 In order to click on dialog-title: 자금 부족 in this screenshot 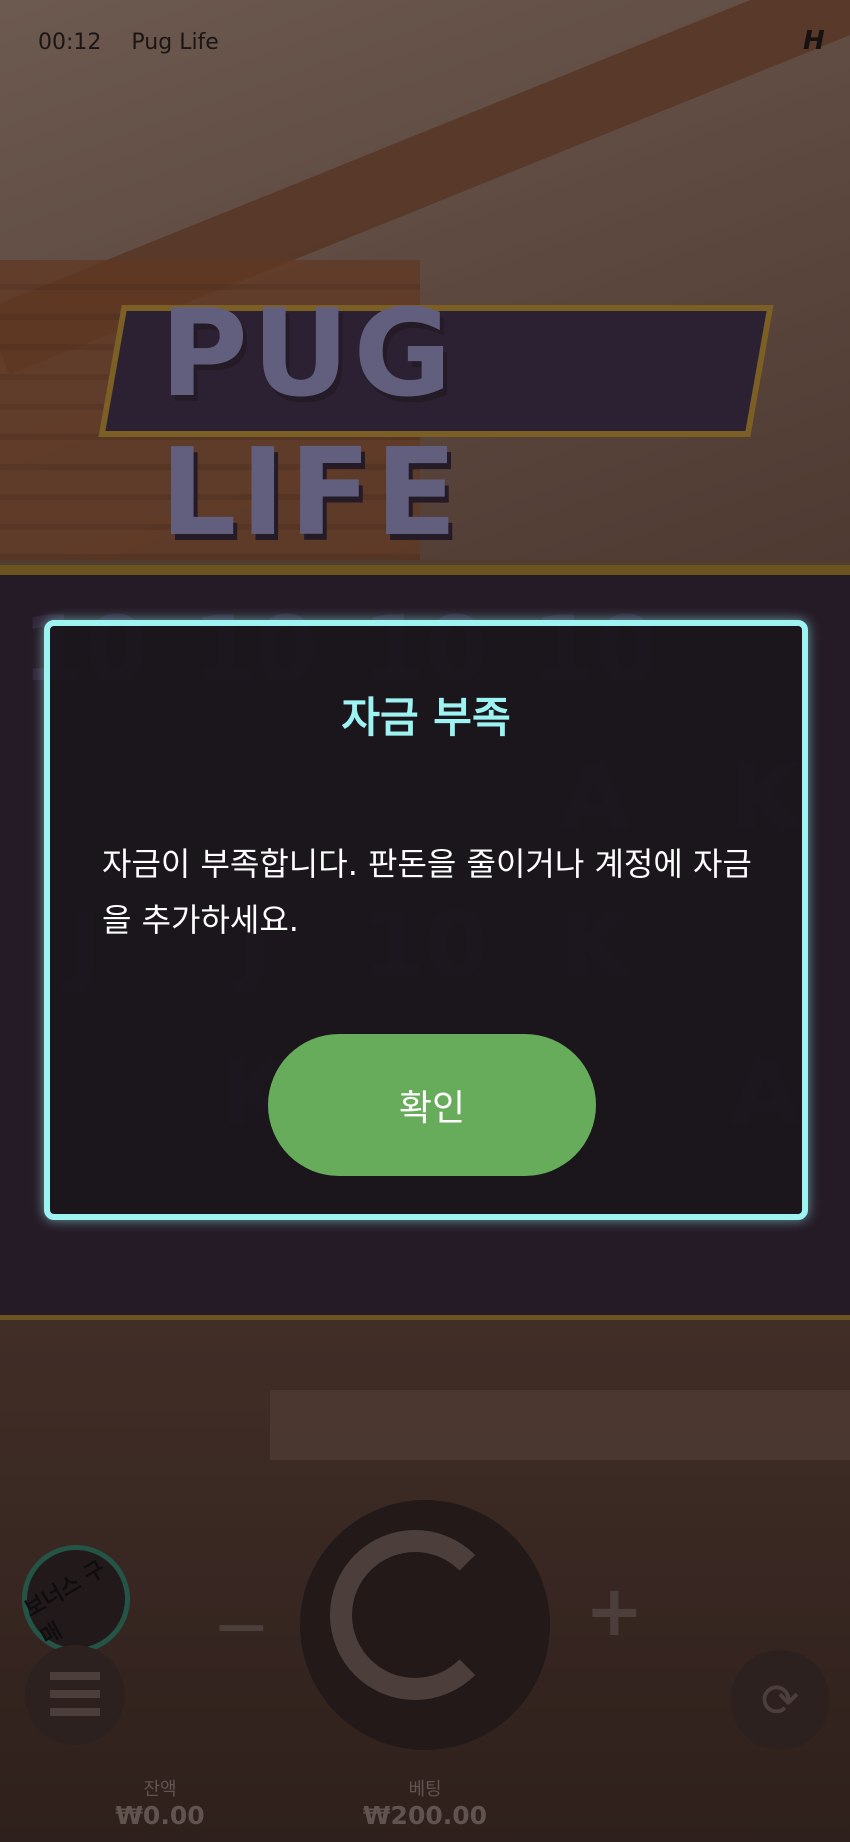, I will do `click(426, 717)`.